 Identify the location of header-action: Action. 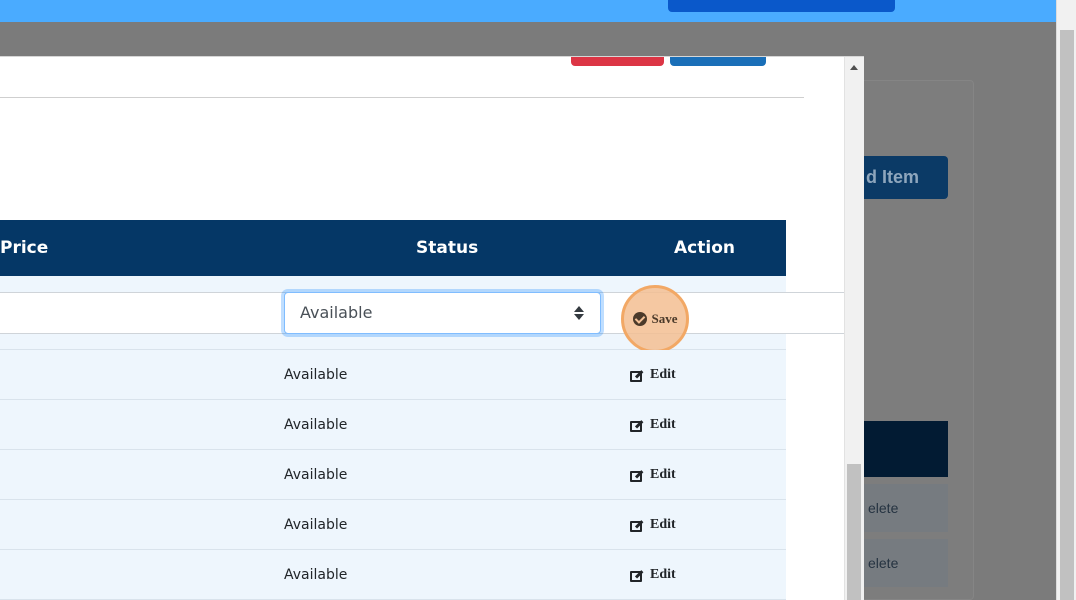
(704, 248).